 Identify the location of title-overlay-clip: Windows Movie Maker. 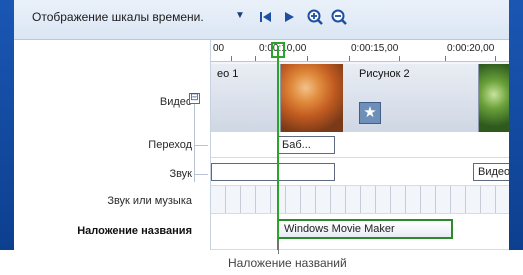
(365, 229).